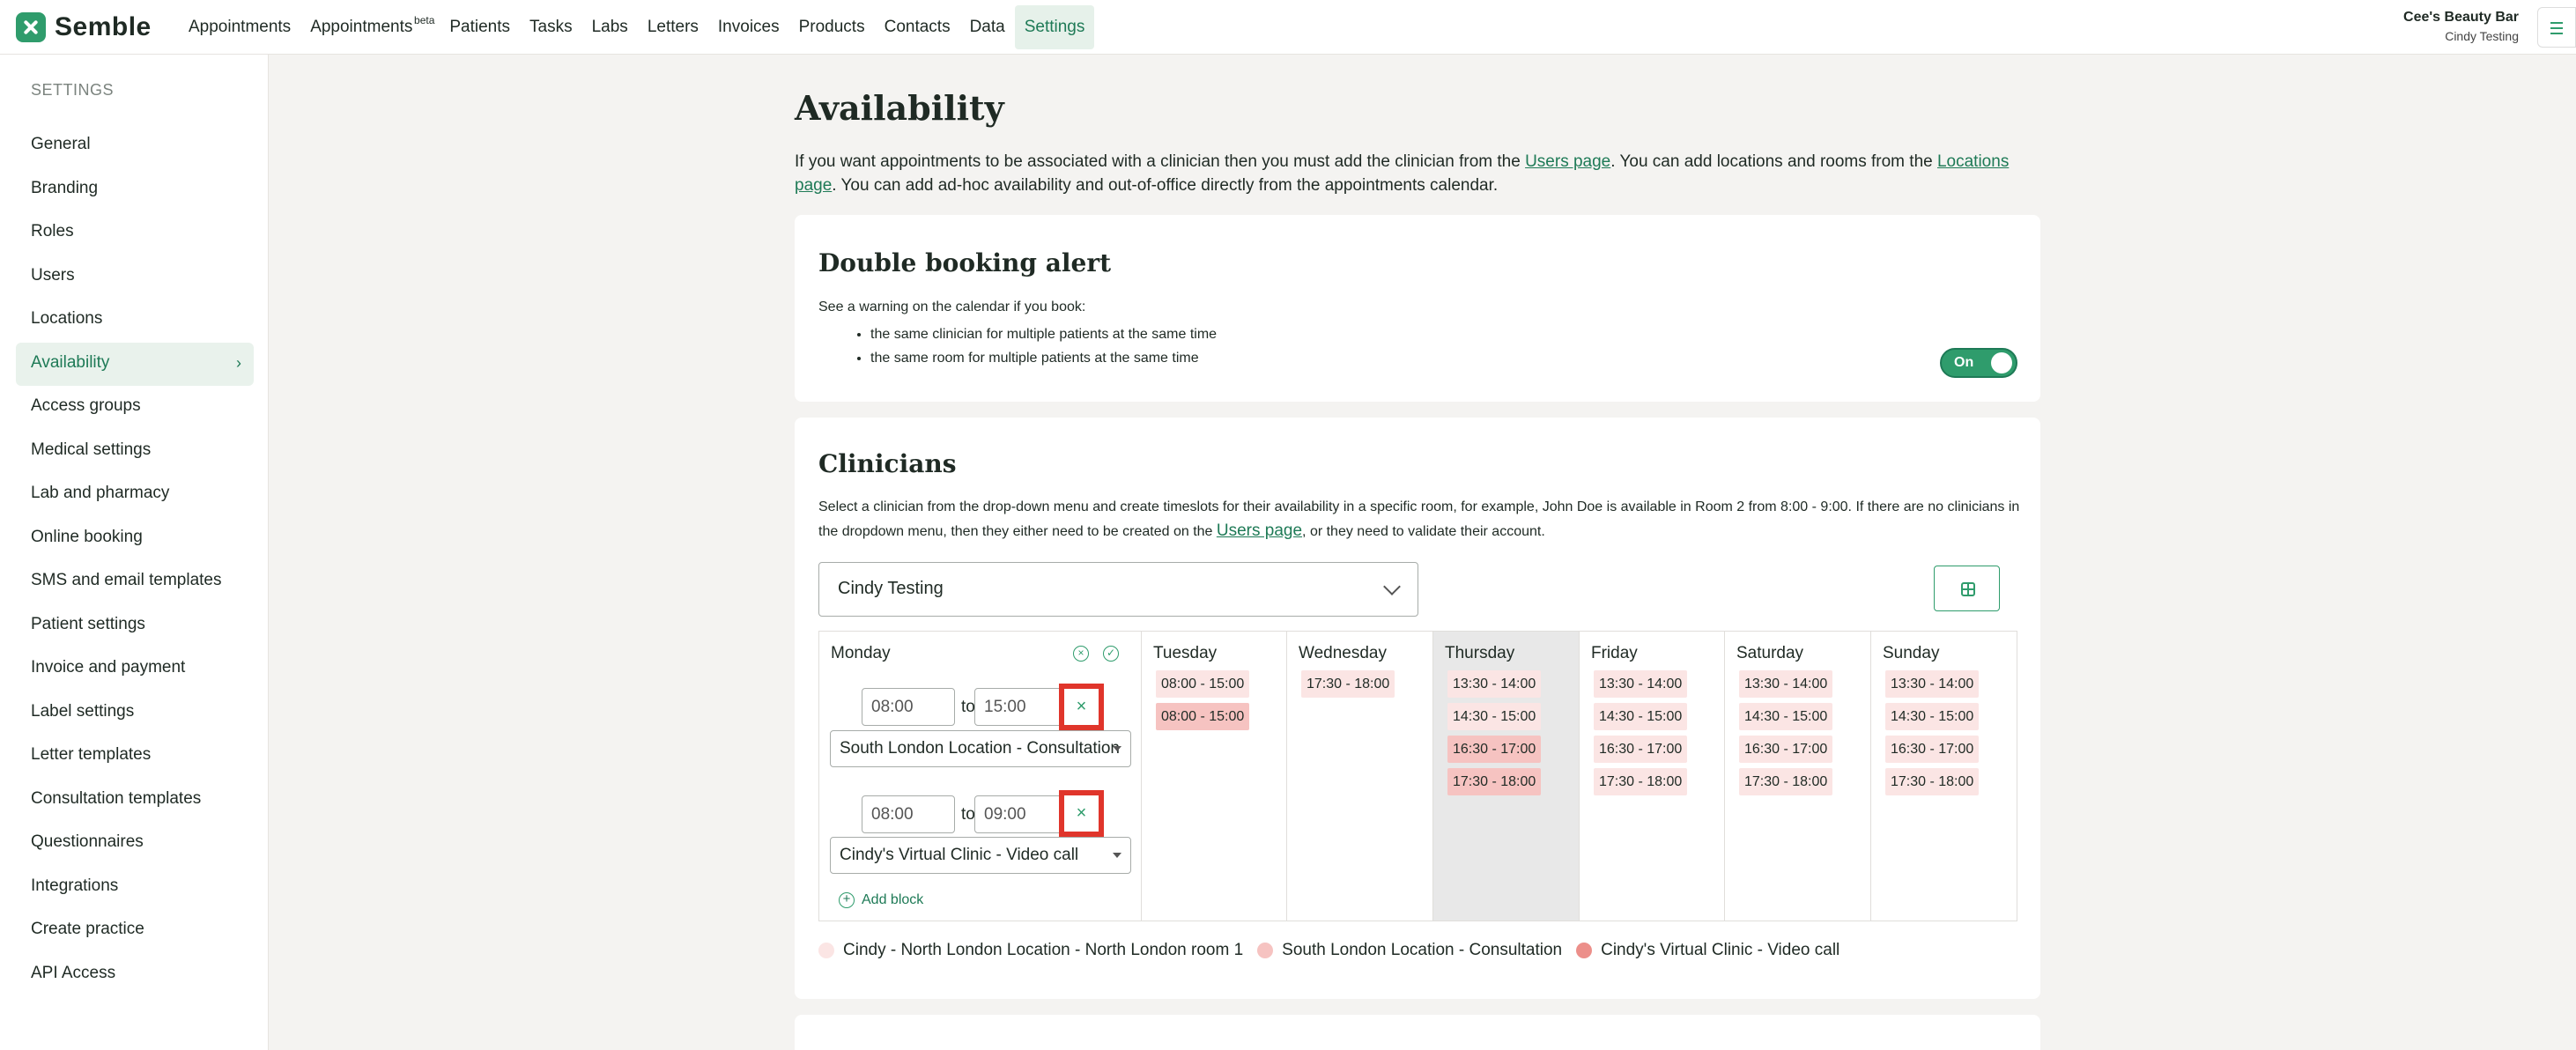  Describe the element at coordinates (425, 20) in the screenshot. I see `beta-badge: beta` at that location.